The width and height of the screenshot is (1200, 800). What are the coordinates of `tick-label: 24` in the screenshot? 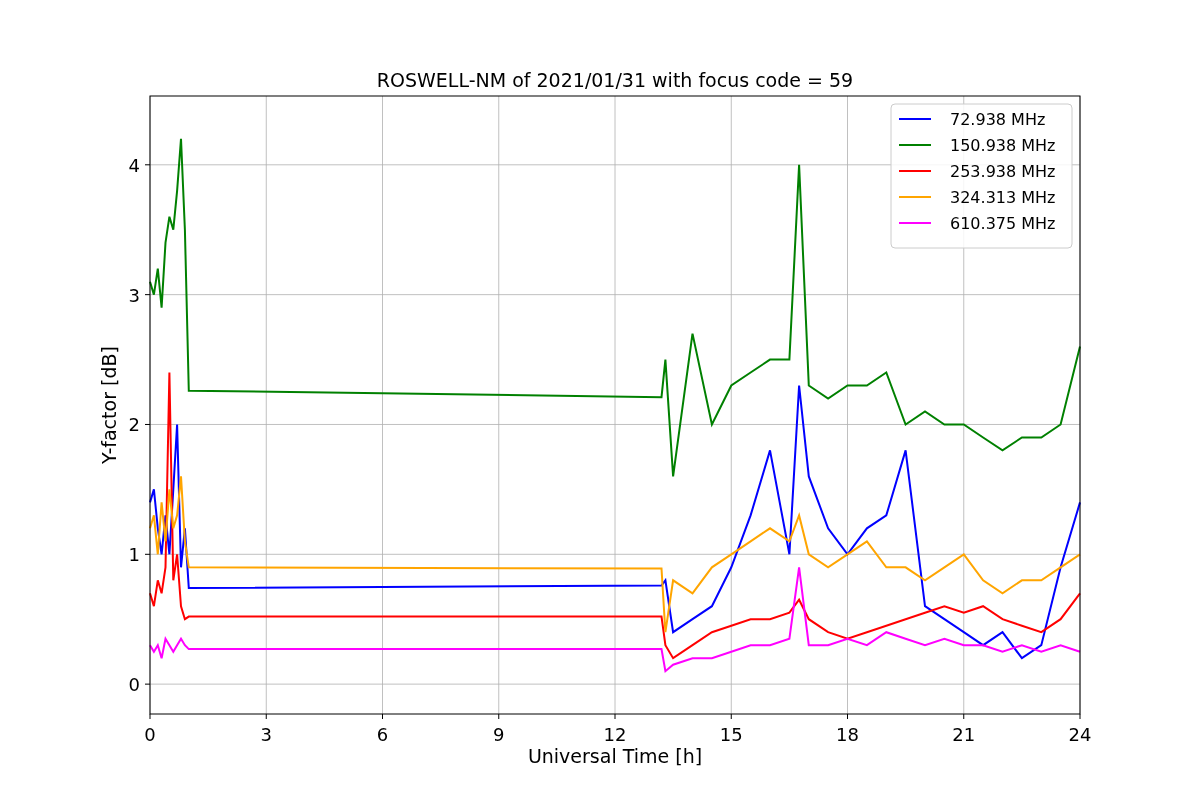 It's located at (1080, 734).